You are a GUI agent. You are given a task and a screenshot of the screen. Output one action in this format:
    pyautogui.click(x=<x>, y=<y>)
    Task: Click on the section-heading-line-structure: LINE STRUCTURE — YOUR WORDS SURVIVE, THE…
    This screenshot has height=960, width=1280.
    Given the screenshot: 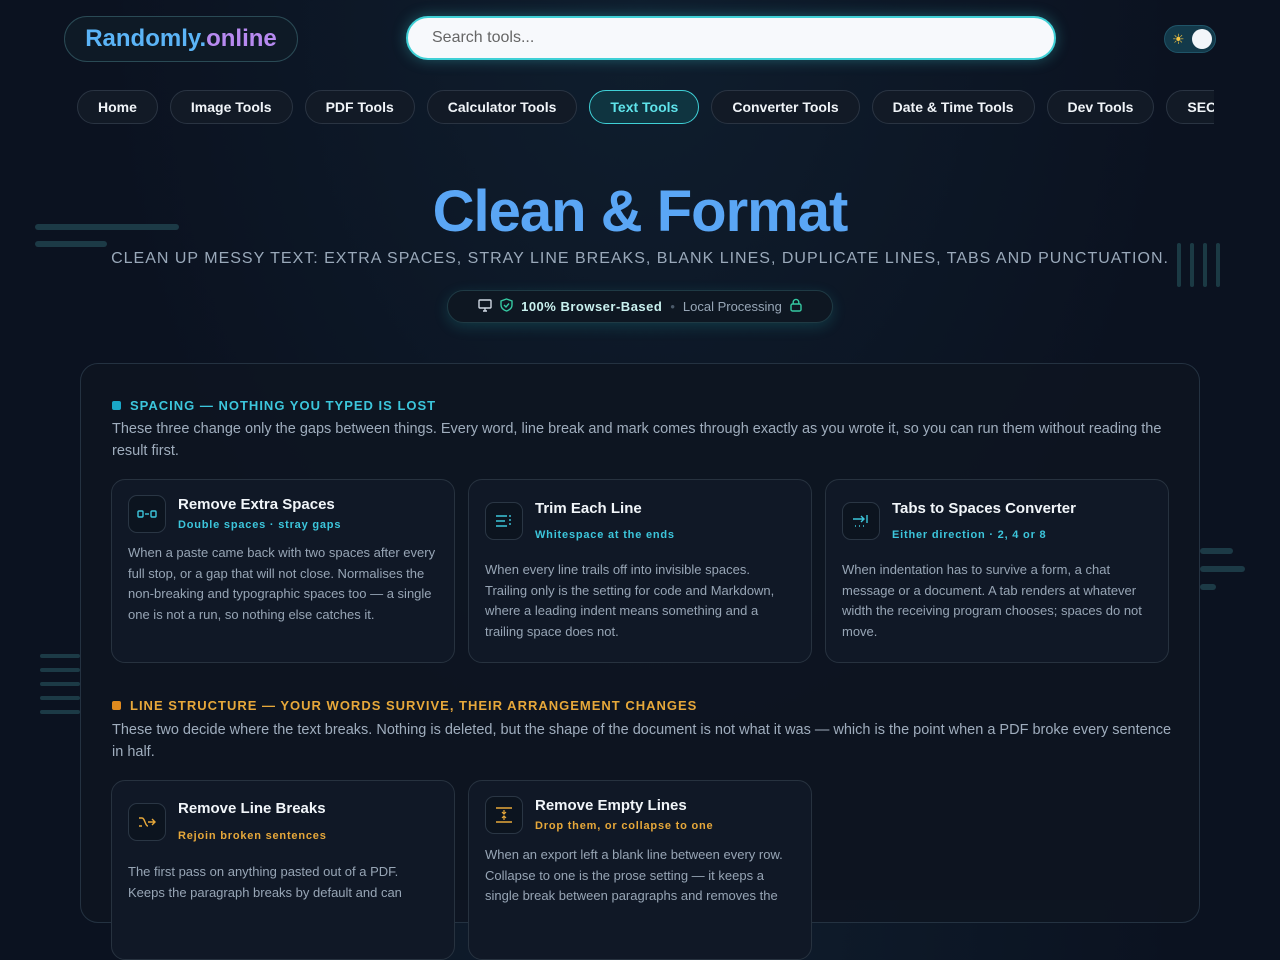 What is the action you would take?
    pyautogui.click(x=404, y=705)
    